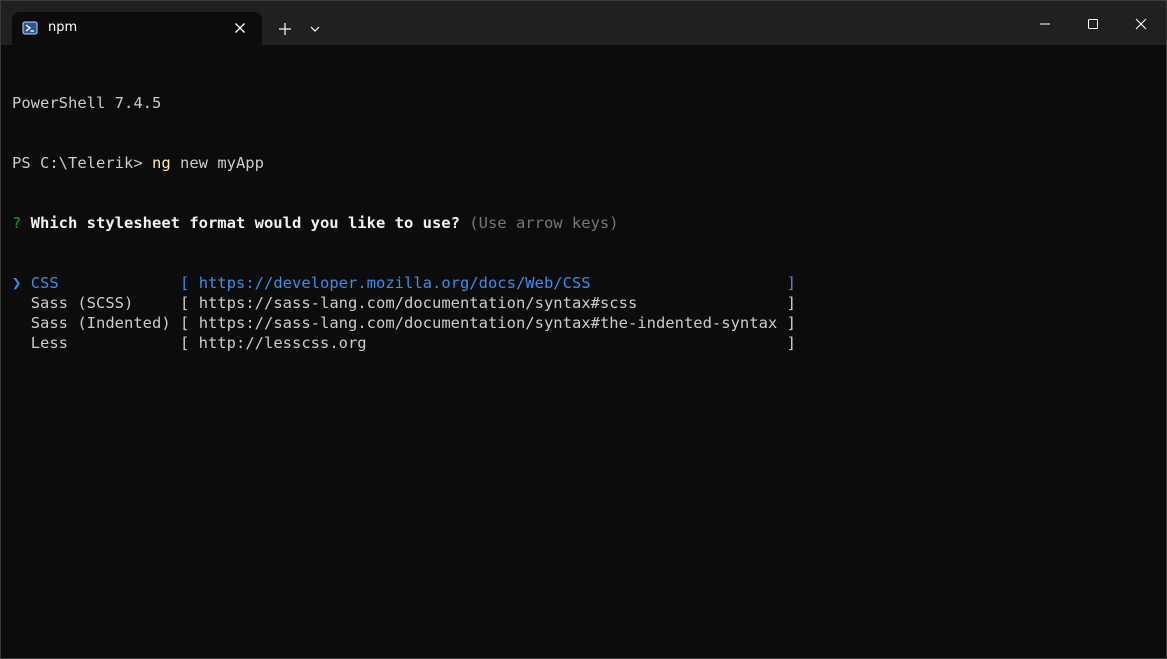 This screenshot has width=1167, height=659. What do you see at coordinates (582, 343) in the screenshot?
I see `option-less: Less [ http://lesscss.org ]` at bounding box center [582, 343].